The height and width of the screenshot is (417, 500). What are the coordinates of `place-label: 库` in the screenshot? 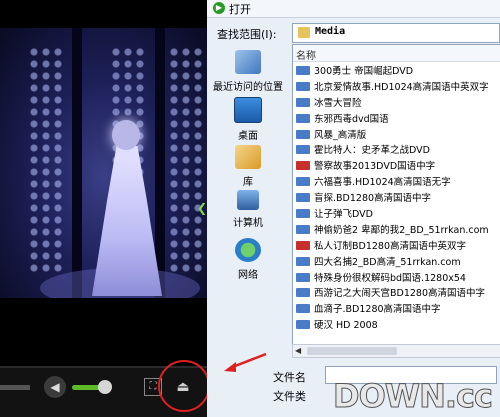 It's located at (248, 182).